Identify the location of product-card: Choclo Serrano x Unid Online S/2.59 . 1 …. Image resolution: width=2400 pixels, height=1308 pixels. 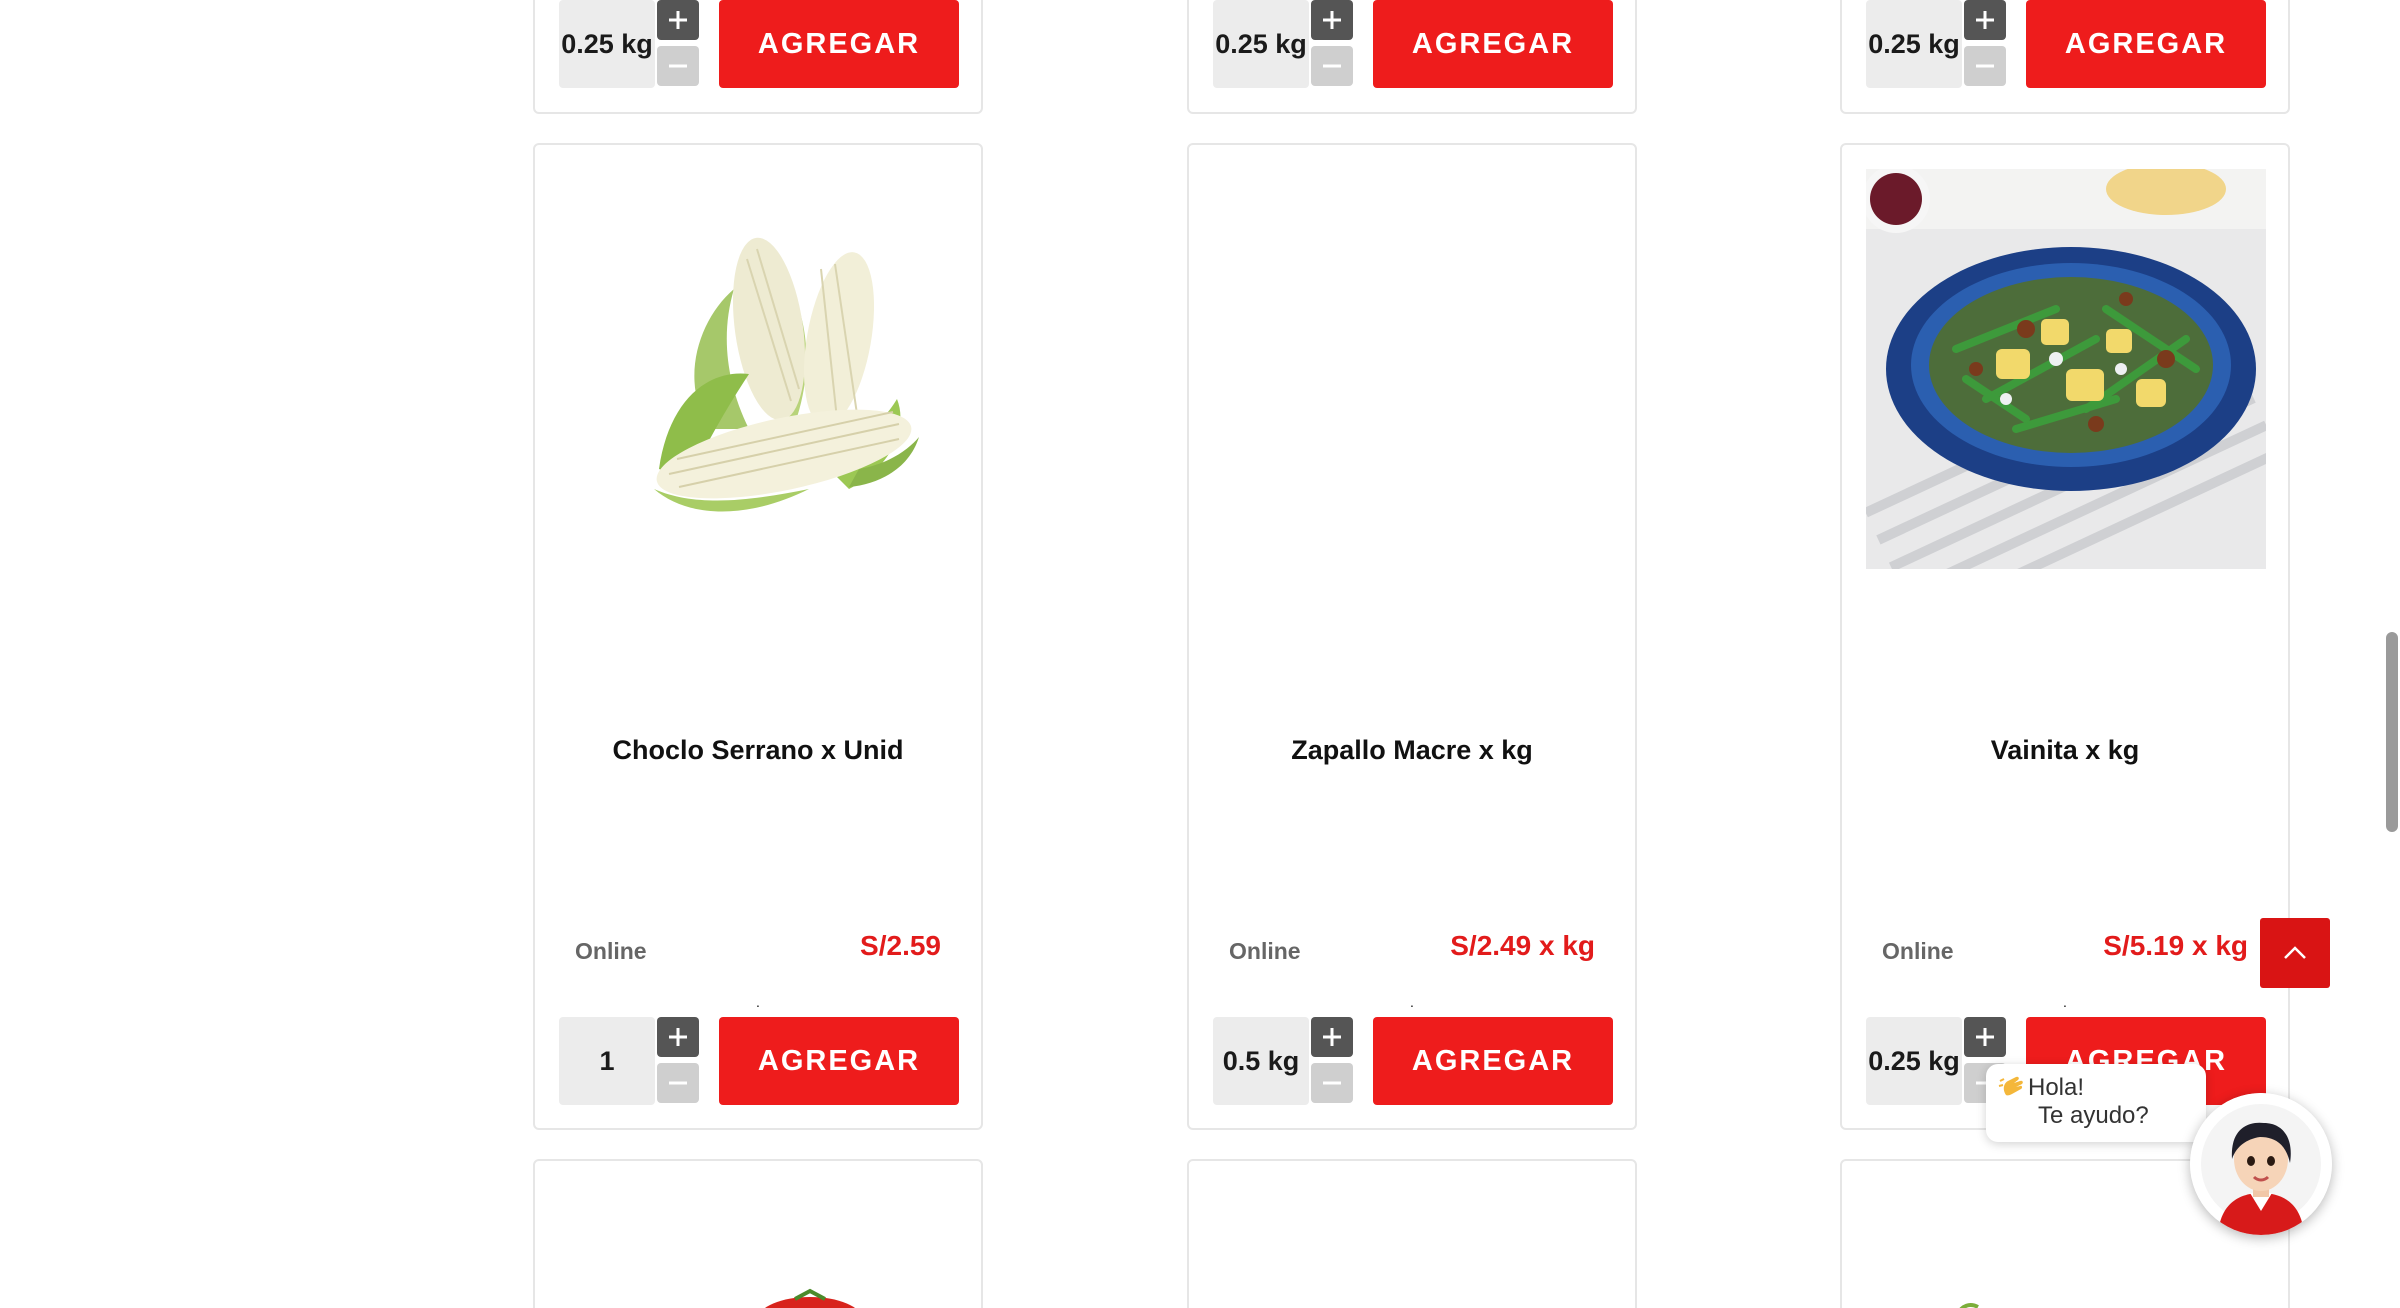
(758, 636).